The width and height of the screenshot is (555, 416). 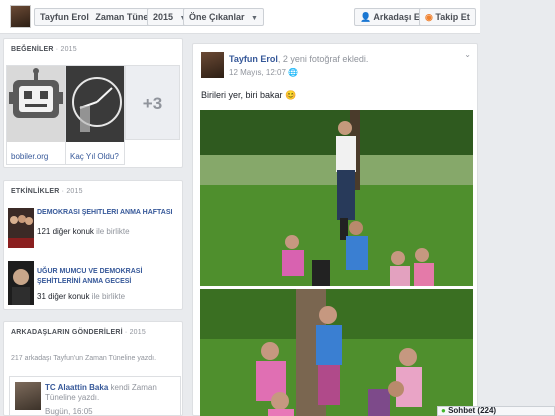 What do you see at coordinates (254, 18) in the screenshot?
I see `chevron-down-icon: ▼` at bounding box center [254, 18].